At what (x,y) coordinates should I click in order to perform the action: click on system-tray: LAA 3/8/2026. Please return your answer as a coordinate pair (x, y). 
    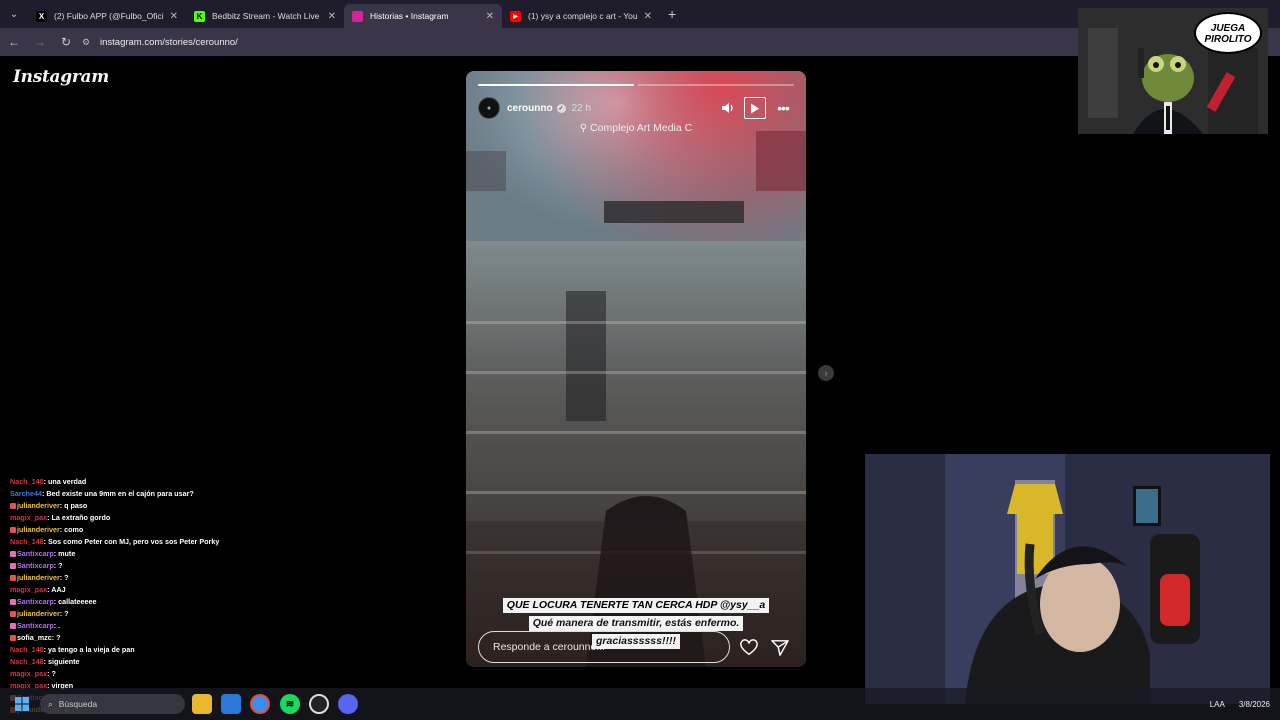
    Looking at the image, I should click on (1240, 704).